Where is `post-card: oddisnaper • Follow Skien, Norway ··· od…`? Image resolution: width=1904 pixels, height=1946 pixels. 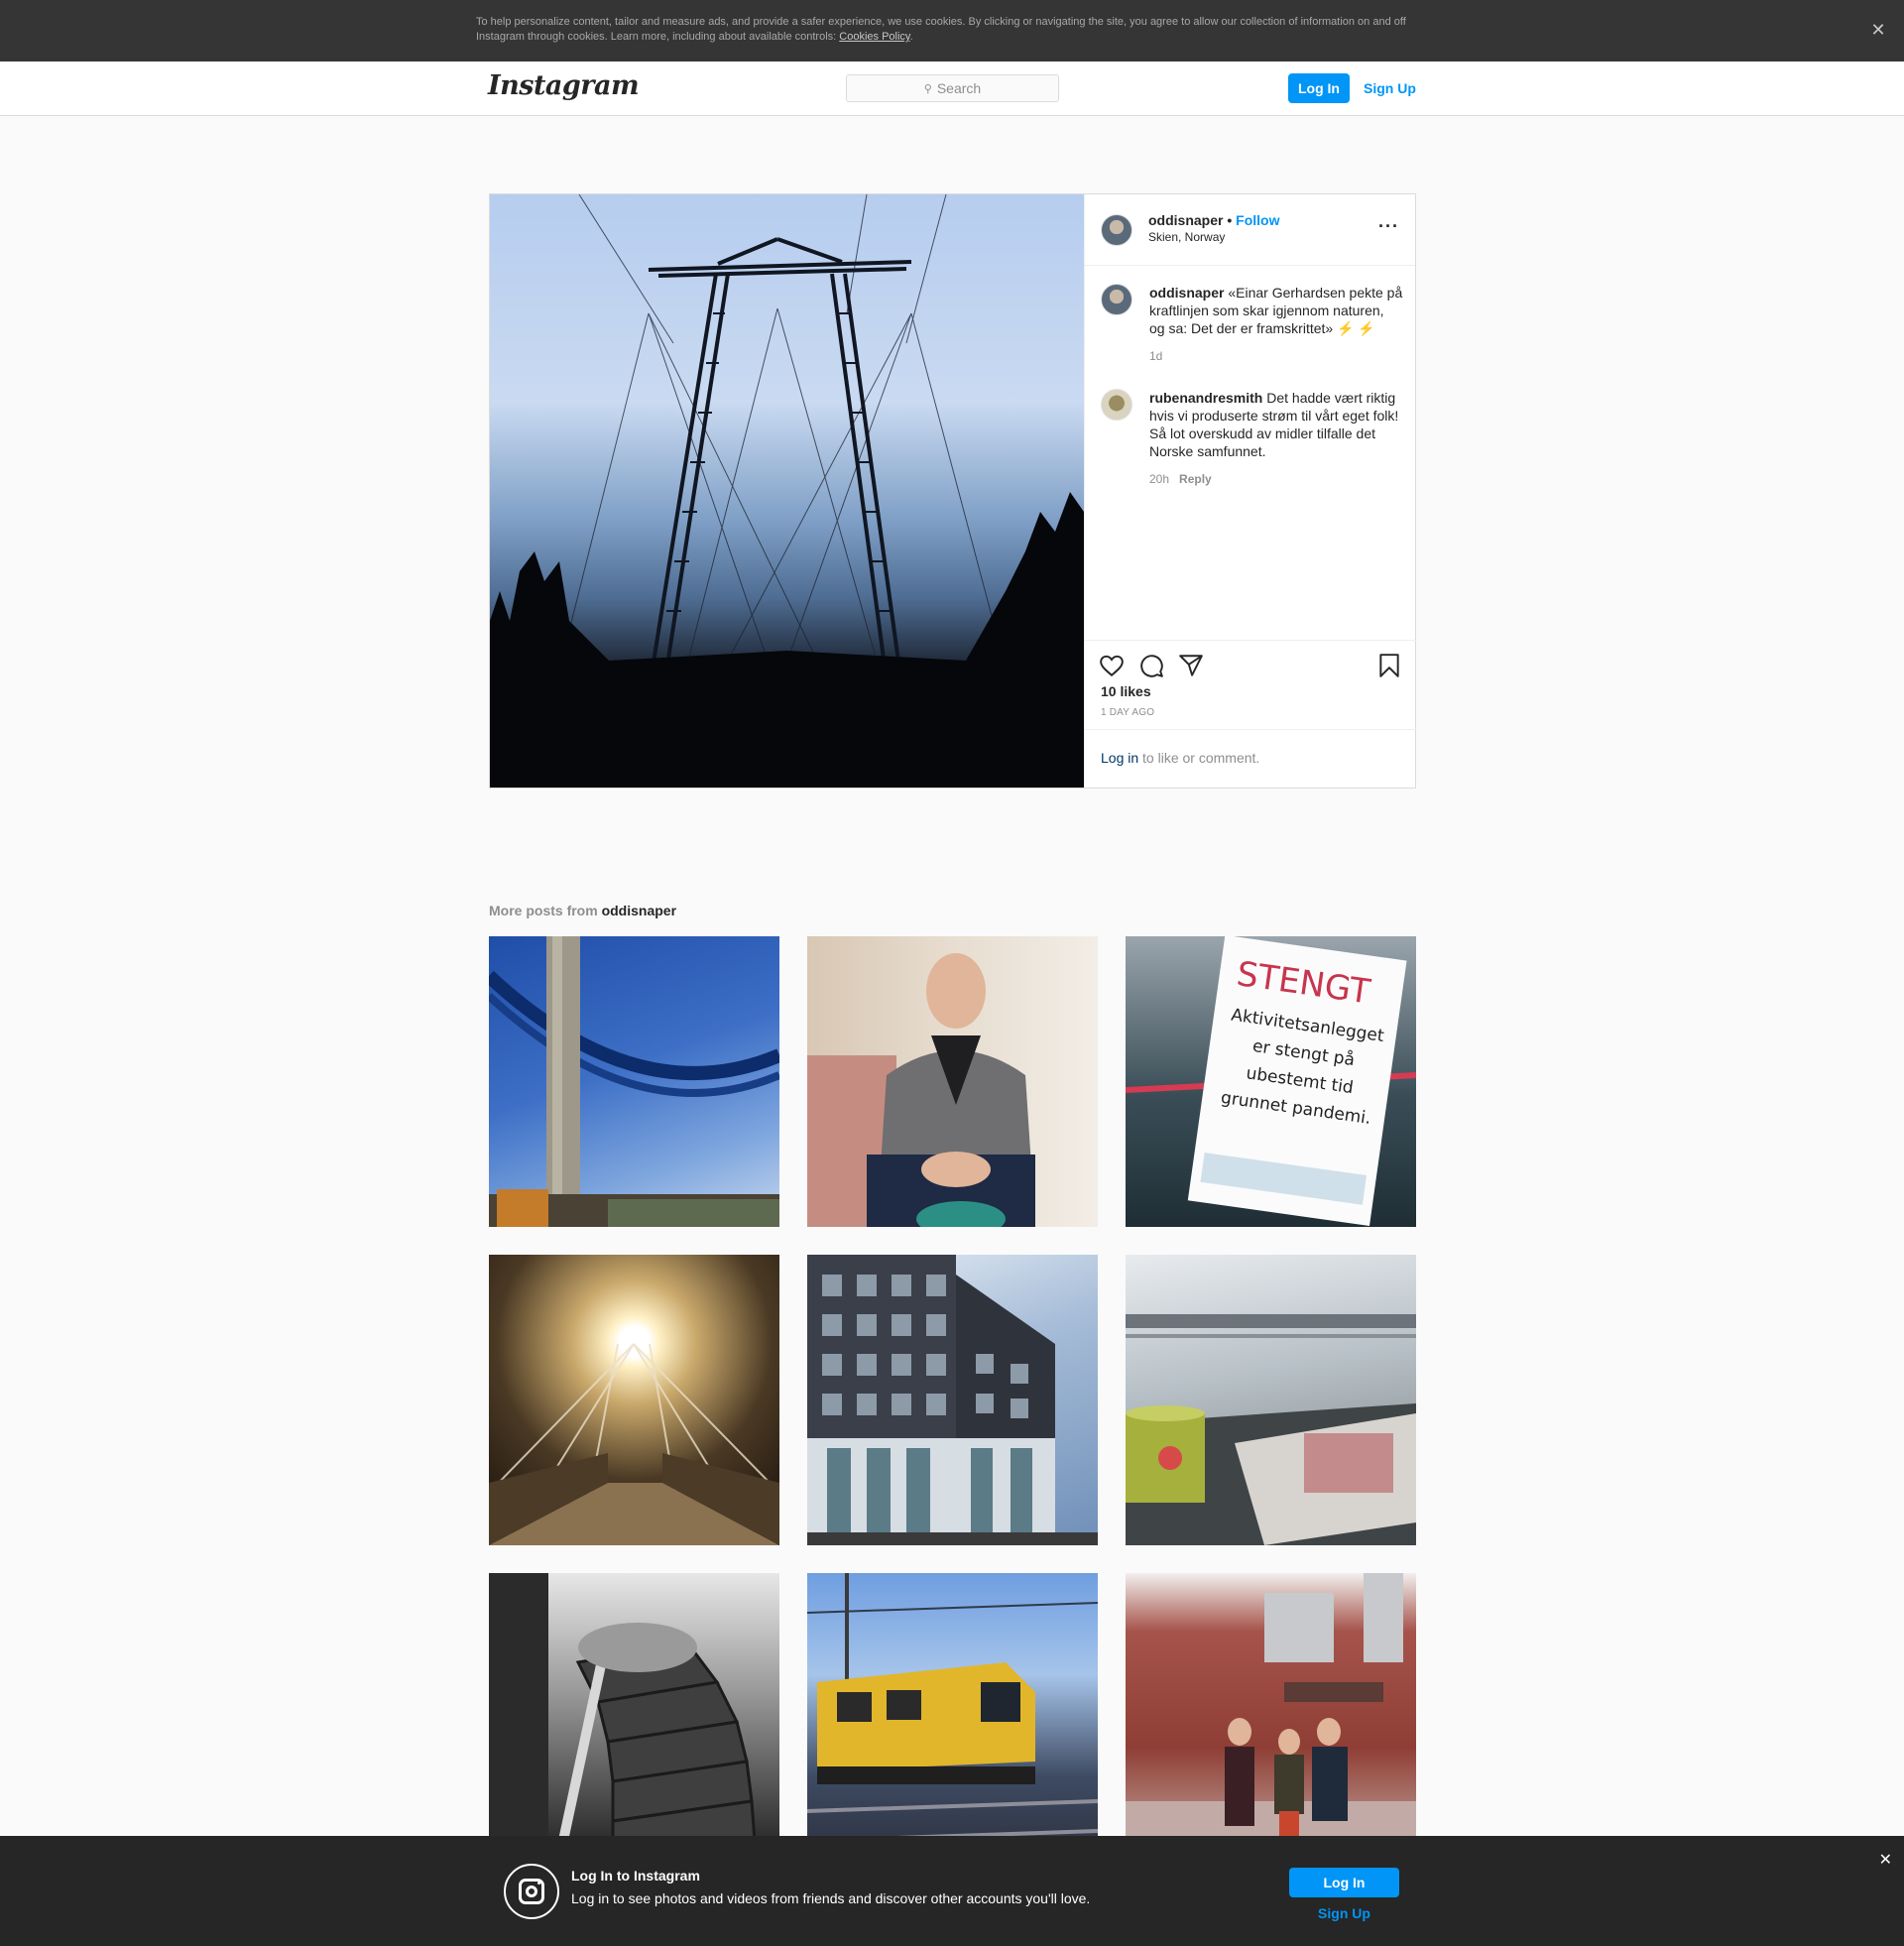
post-card: oddisnaper • Follow Skien, Norway ··· od… is located at coordinates (952, 491).